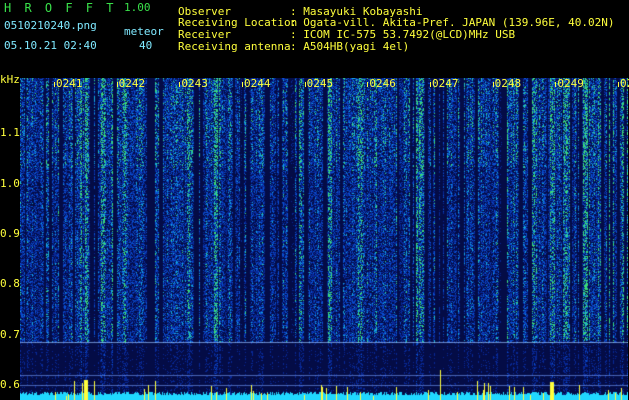  Describe the element at coordinates (445, 83) in the screenshot. I see `time-label: 0247` at that location.